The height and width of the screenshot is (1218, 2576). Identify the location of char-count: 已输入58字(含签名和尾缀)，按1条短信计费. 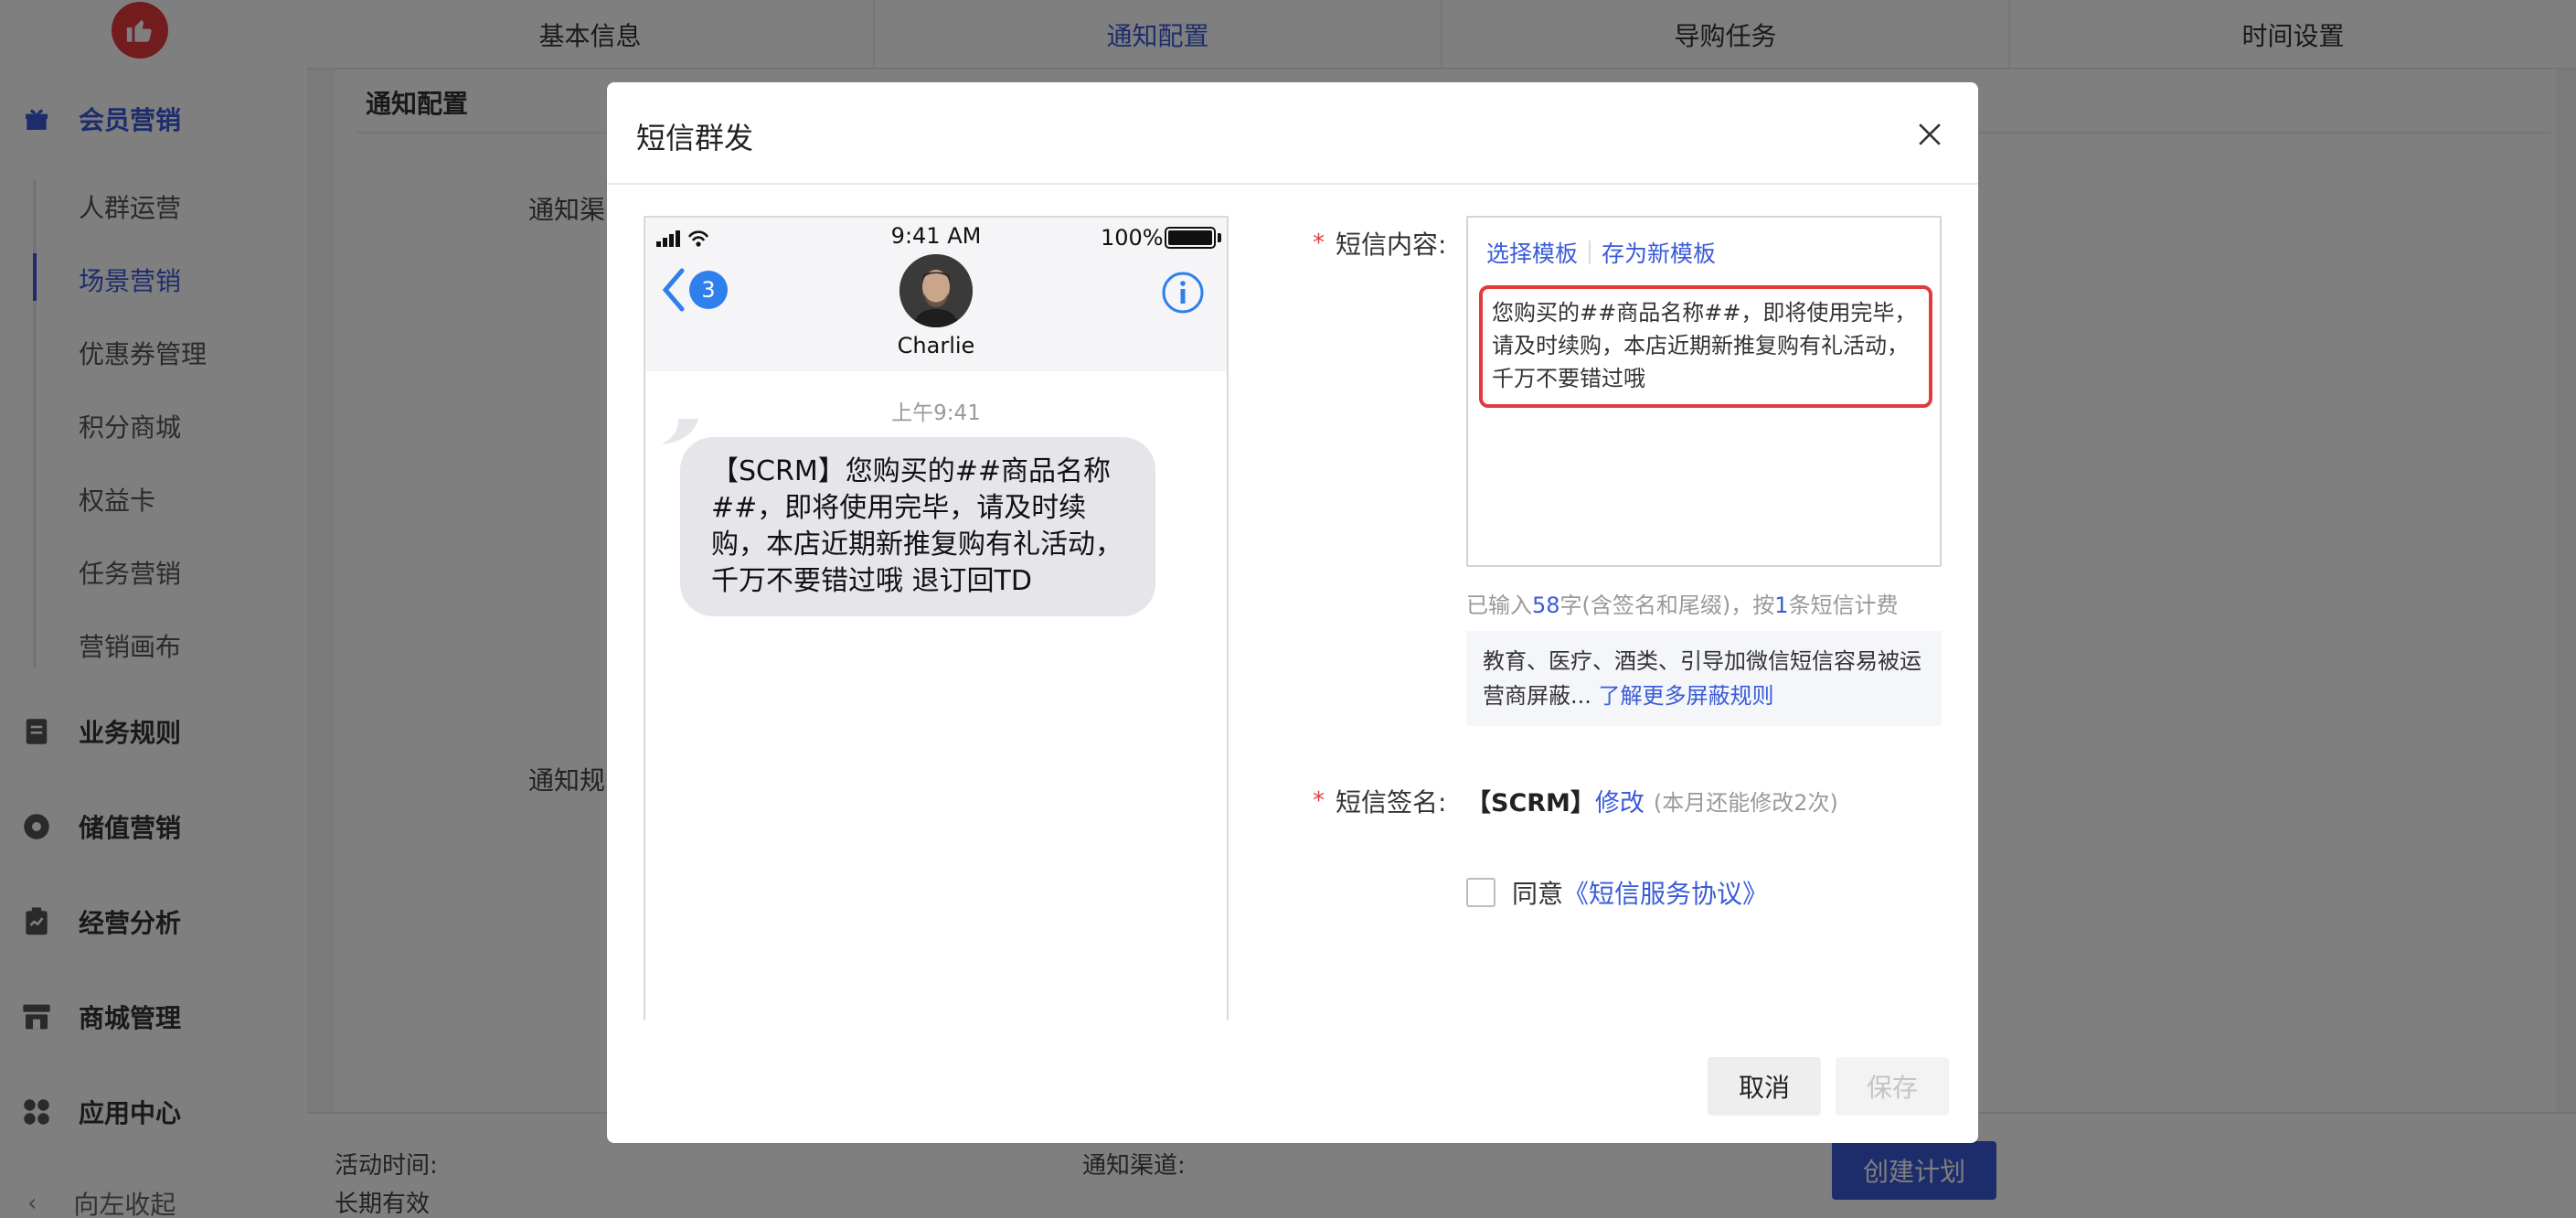
(1683, 603).